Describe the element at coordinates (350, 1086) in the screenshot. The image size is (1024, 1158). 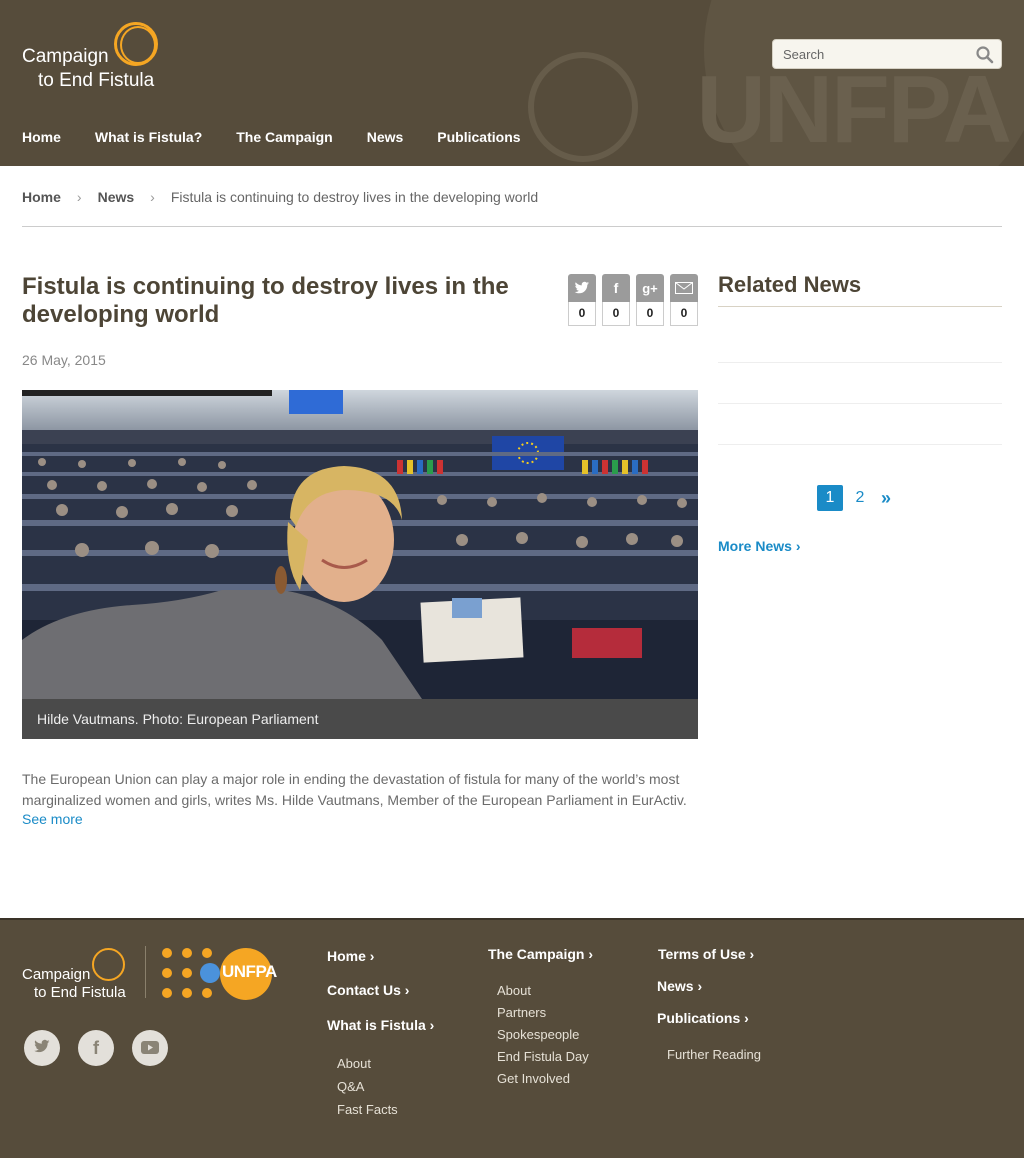
I see `footer-sub-qa: Q&A` at that location.